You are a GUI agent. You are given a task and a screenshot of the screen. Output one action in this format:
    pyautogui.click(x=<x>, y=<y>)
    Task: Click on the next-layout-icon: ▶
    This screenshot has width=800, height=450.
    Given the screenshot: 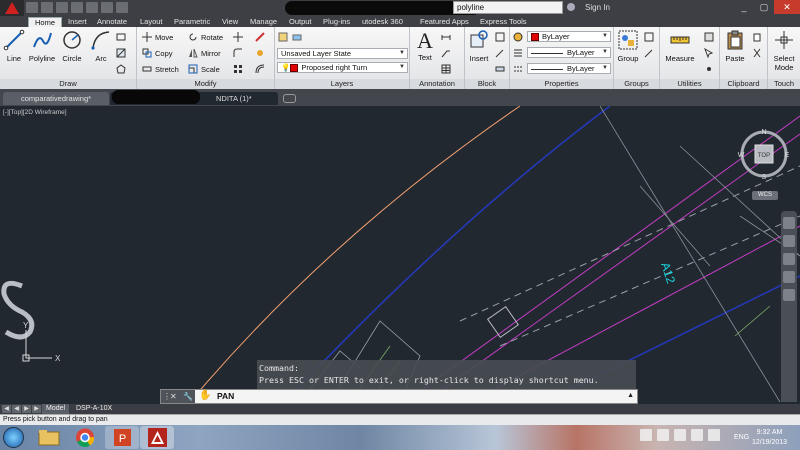 What is the action you would take?
    pyautogui.click(x=26, y=409)
    